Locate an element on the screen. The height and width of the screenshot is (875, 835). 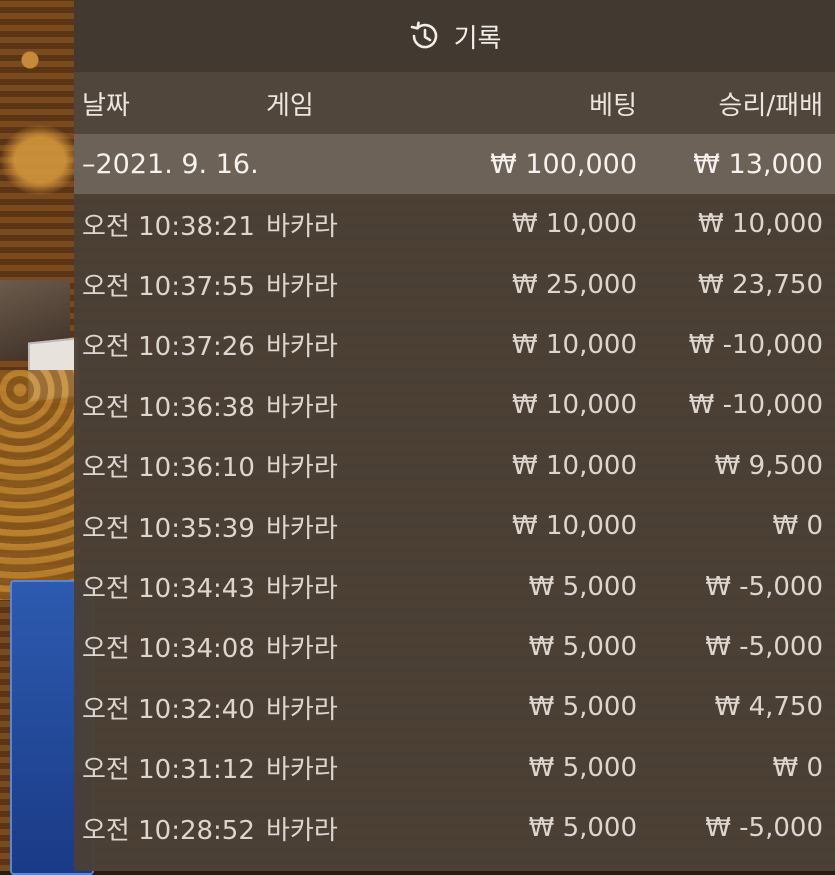
column-game: 게임 is located at coordinates (290, 105).